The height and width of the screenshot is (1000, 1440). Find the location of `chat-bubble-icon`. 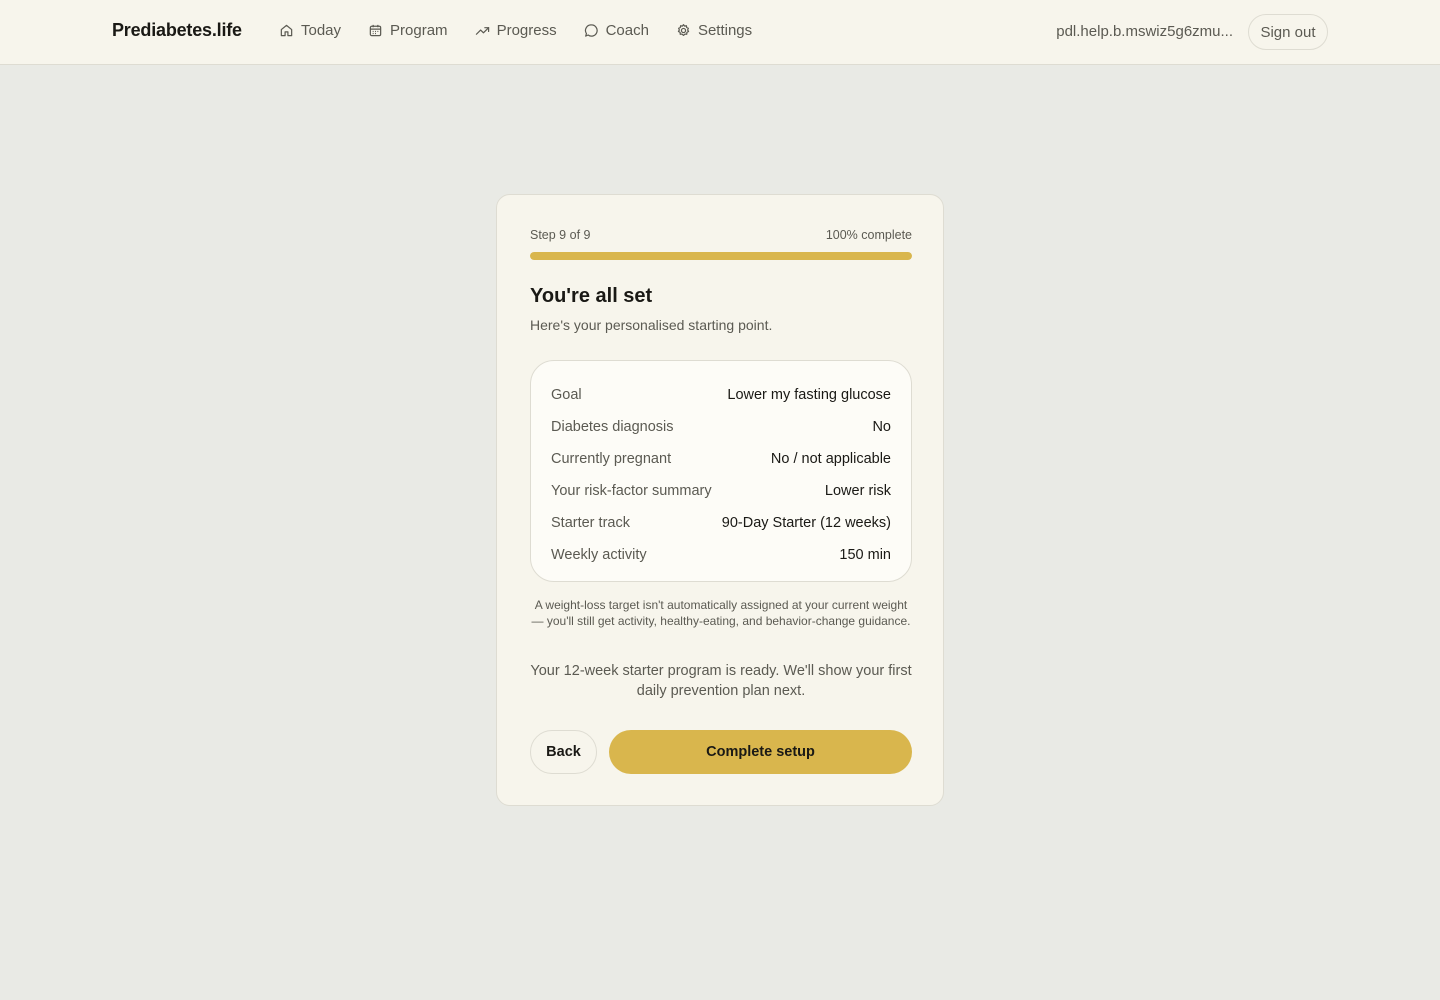

chat-bubble-icon is located at coordinates (591, 30).